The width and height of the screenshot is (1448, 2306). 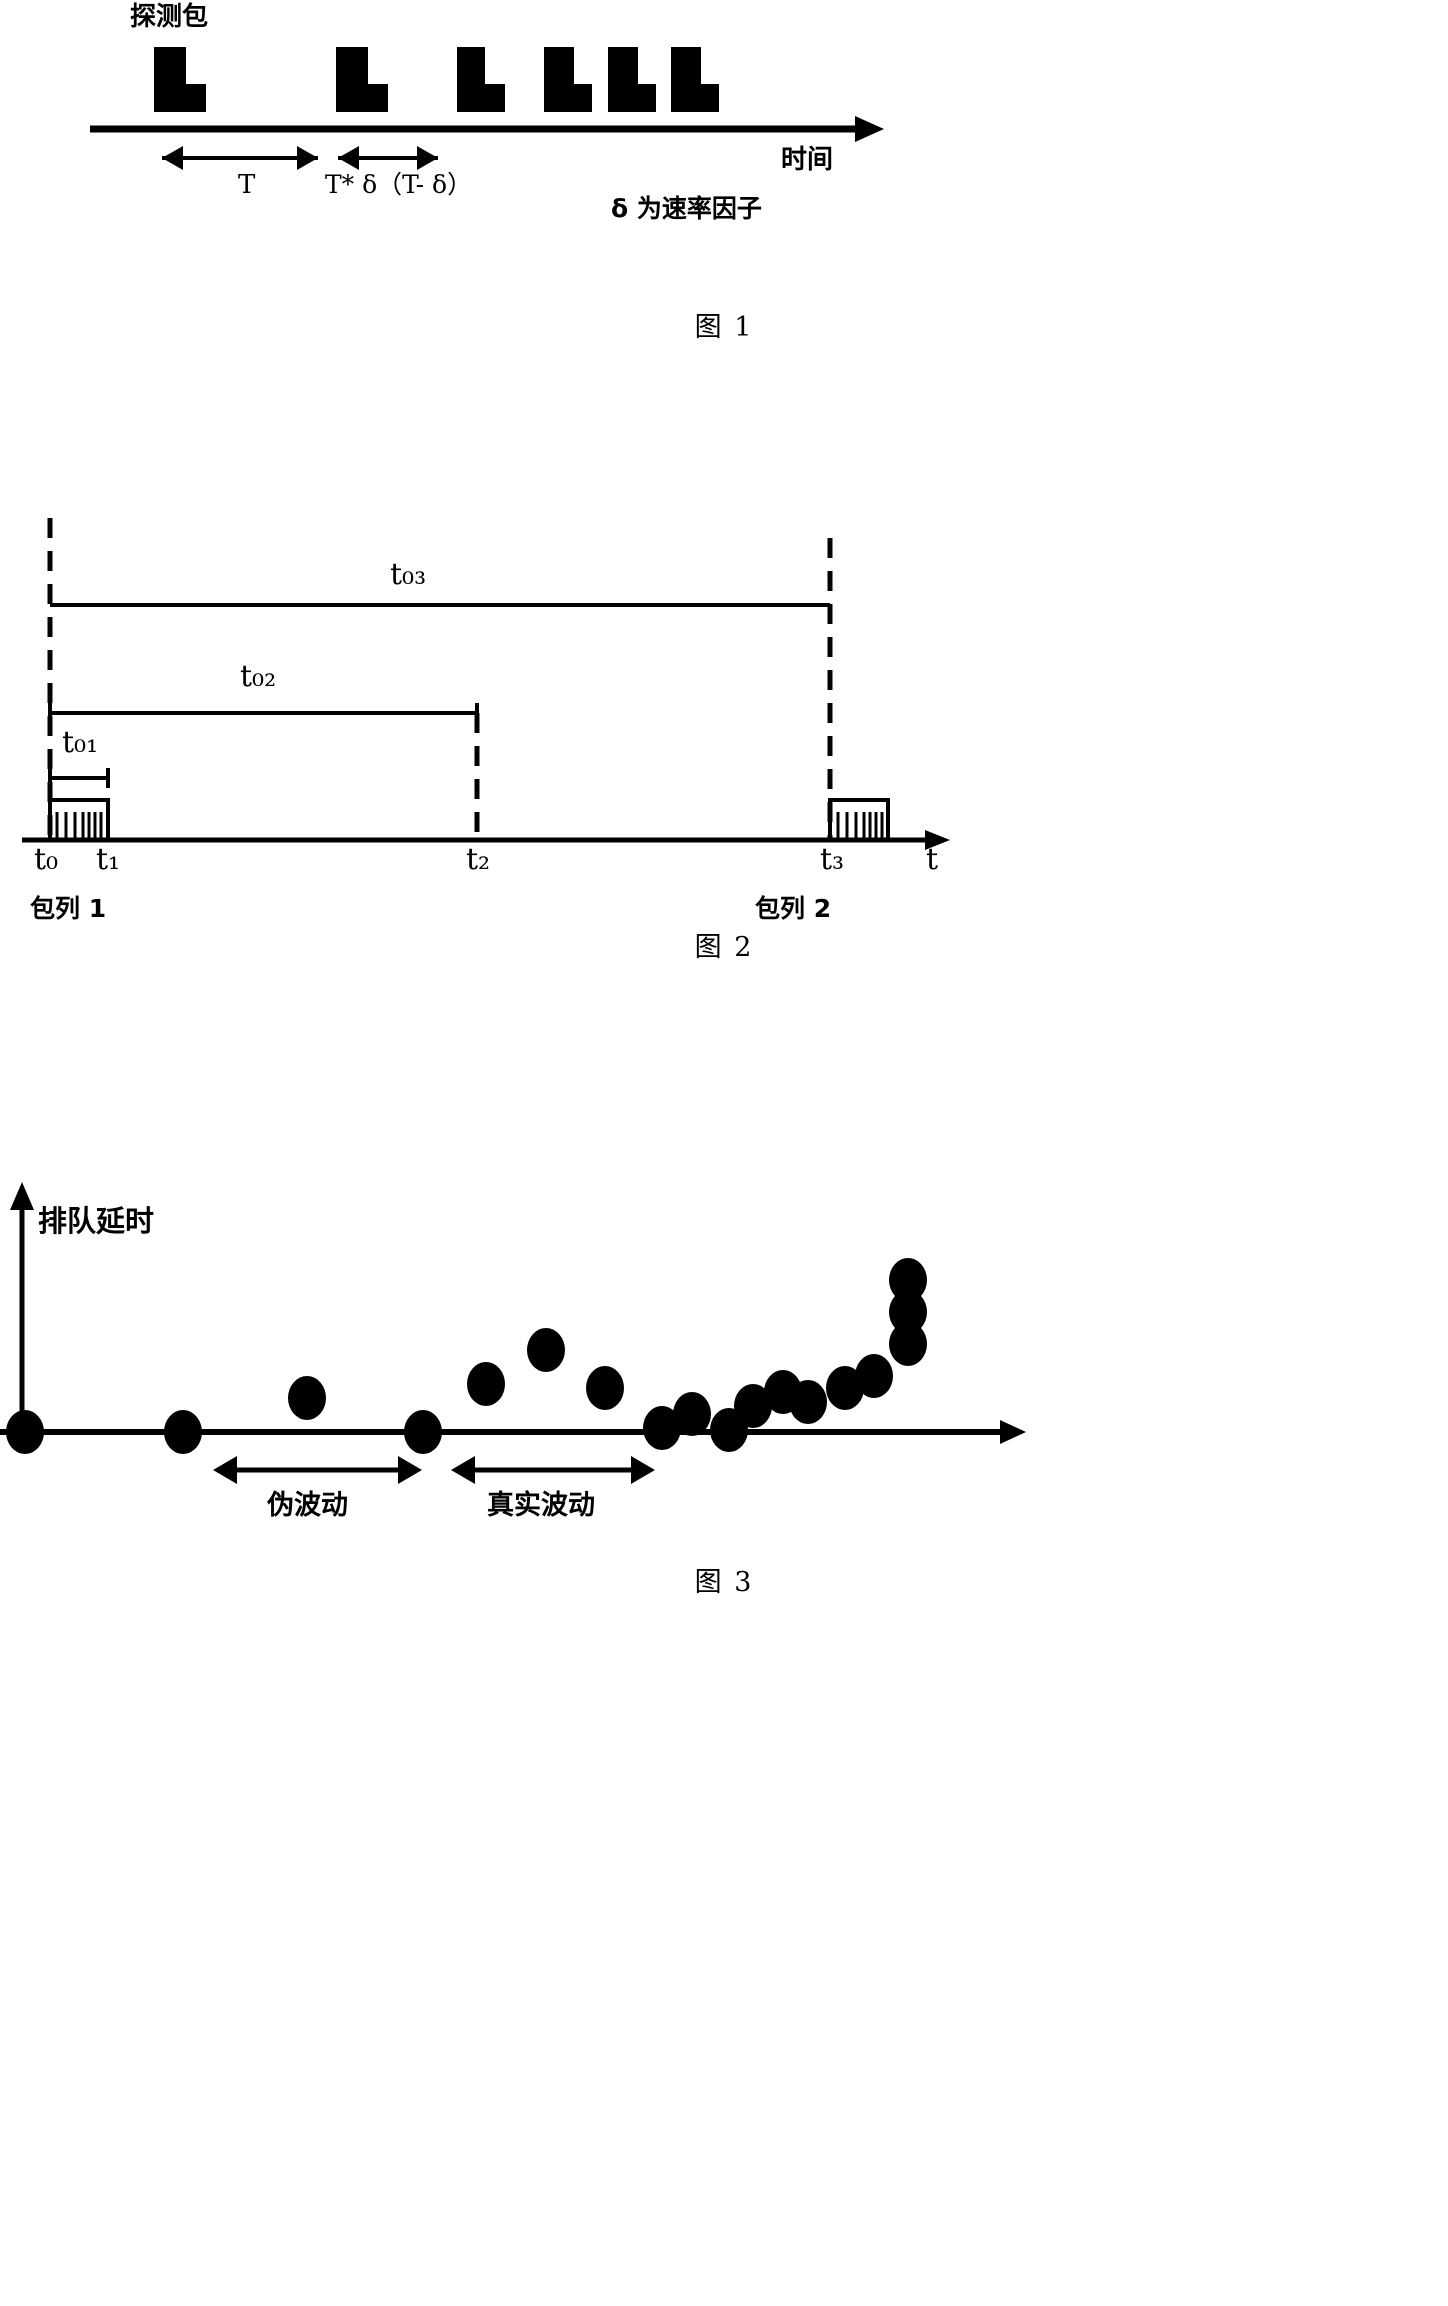 I want to click on span-arrow-real, so click(x=553, y=1470).